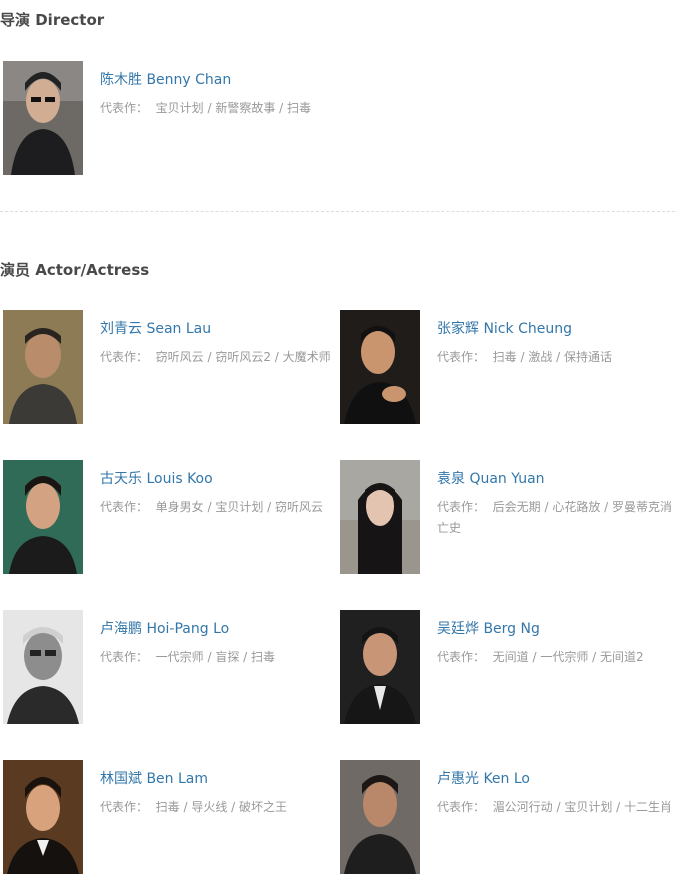 This screenshot has height=881, width=700. Describe the element at coordinates (52, 20) in the screenshot. I see `director-section-title: 导演 Director` at that location.